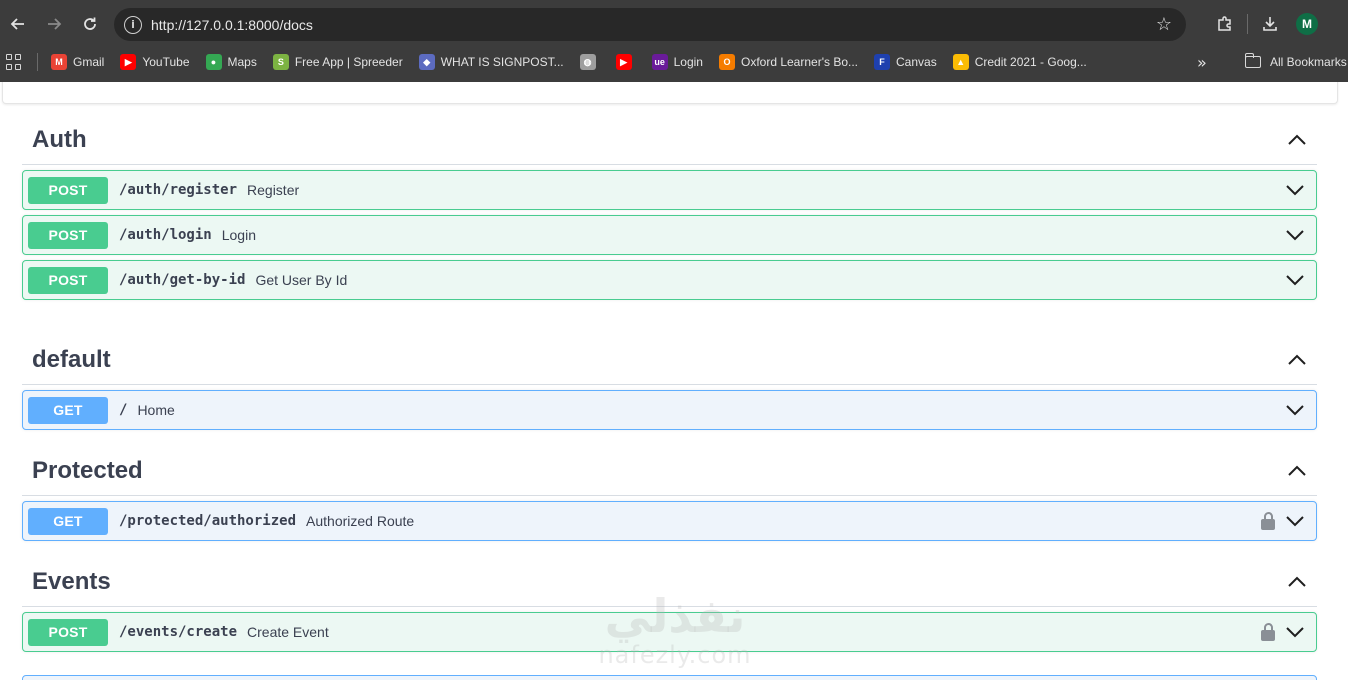 The width and height of the screenshot is (1348, 680). I want to click on bookmark-label: Gmail, so click(89, 62).